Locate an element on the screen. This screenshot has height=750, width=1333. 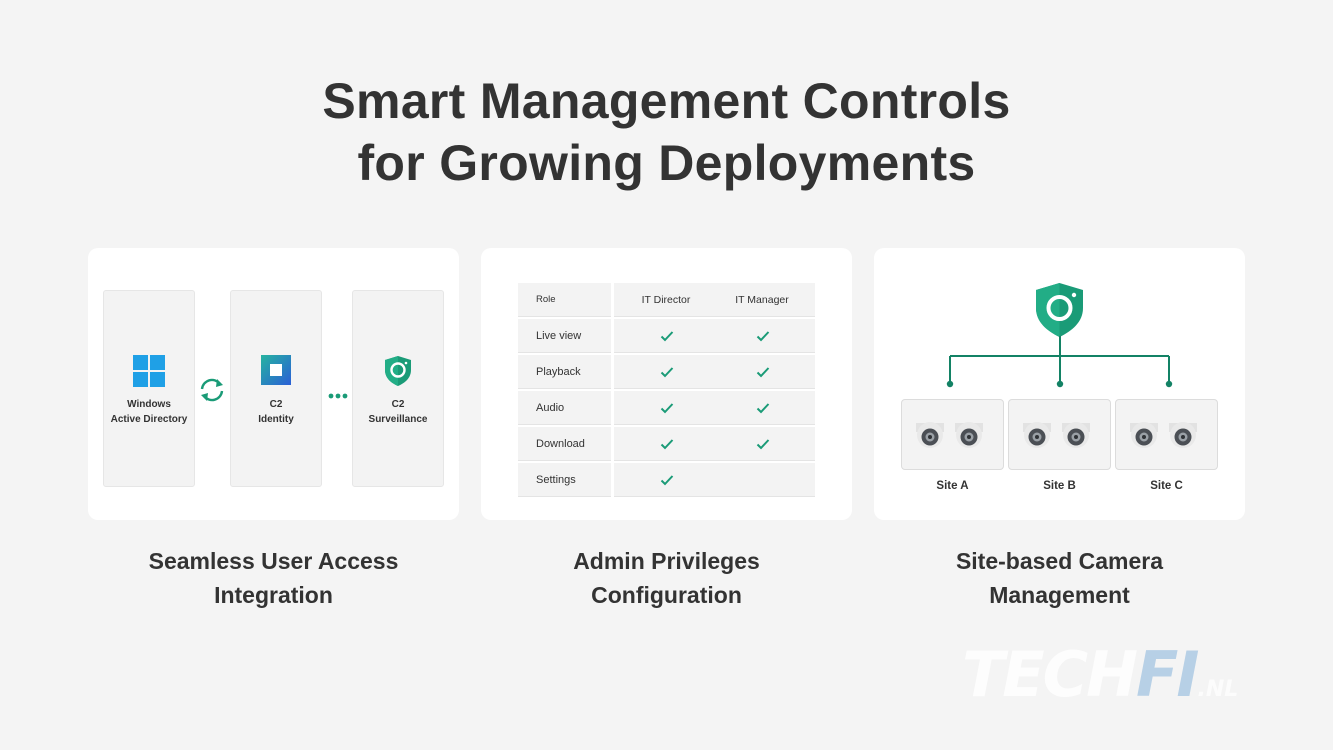
site-camera-caption: Site-based Camera Management is located at coordinates (1059, 578).